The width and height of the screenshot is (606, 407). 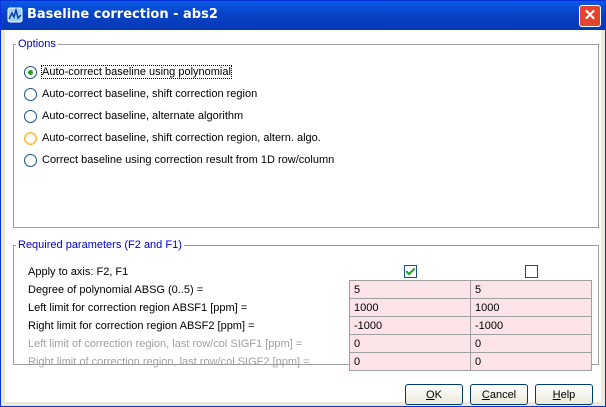 I want to click on app-icon, so click(x=15, y=15).